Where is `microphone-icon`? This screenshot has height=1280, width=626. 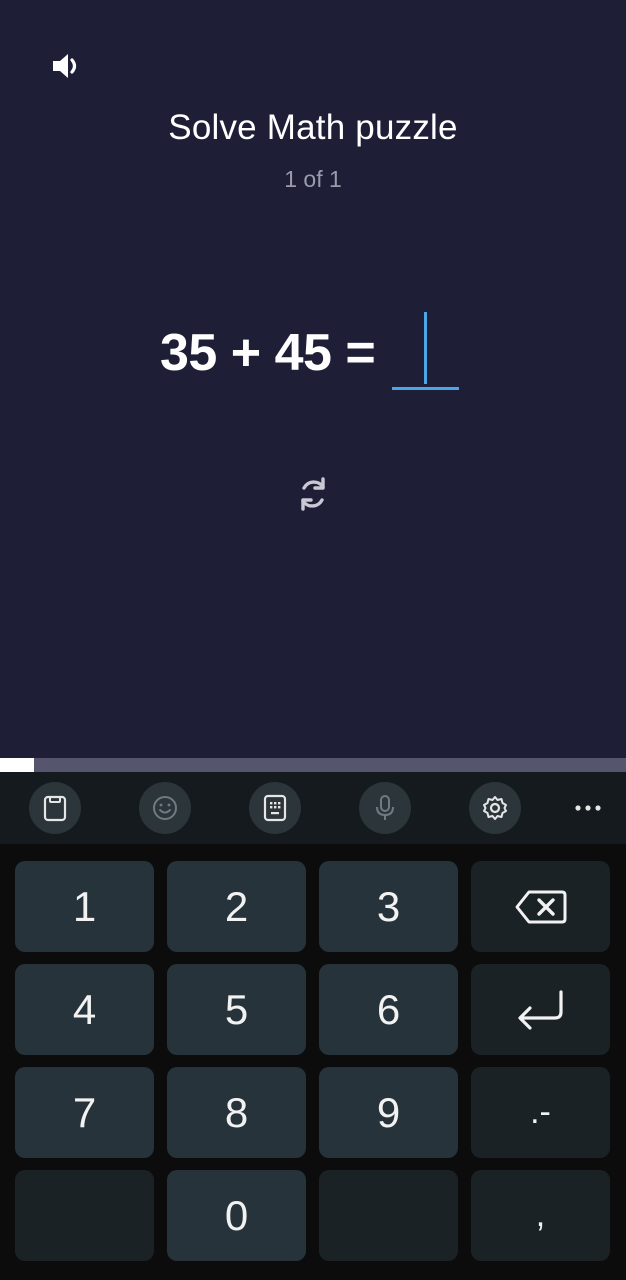 microphone-icon is located at coordinates (385, 807).